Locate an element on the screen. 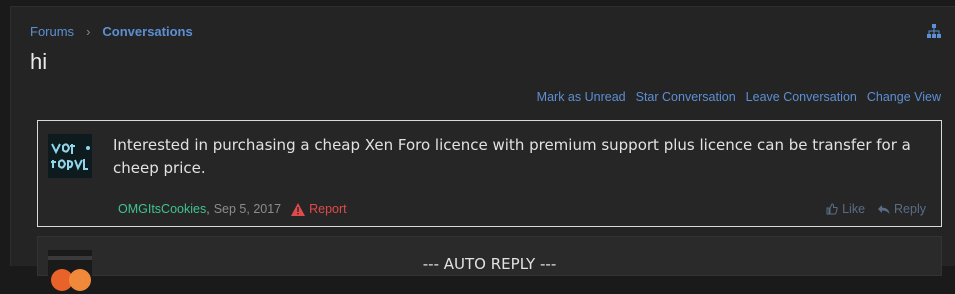 This screenshot has height=294, width=955. change-view-link: Change View is located at coordinates (904, 97).